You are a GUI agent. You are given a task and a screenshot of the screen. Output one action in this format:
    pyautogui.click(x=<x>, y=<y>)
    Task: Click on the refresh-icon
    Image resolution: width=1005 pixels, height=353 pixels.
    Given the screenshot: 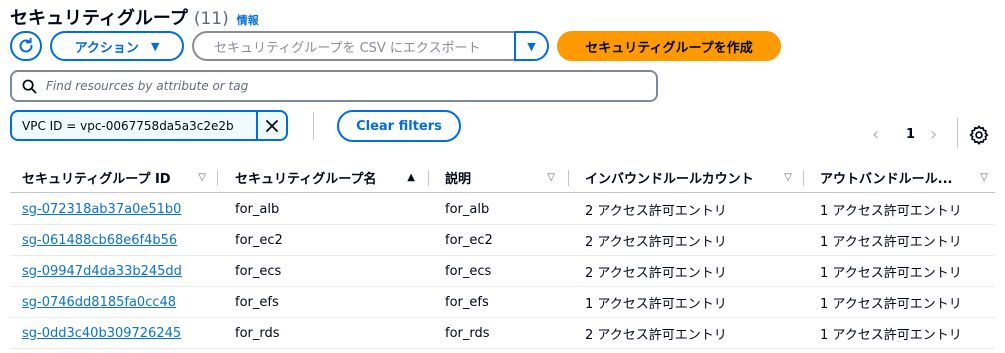 What is the action you would take?
    pyautogui.click(x=26, y=45)
    